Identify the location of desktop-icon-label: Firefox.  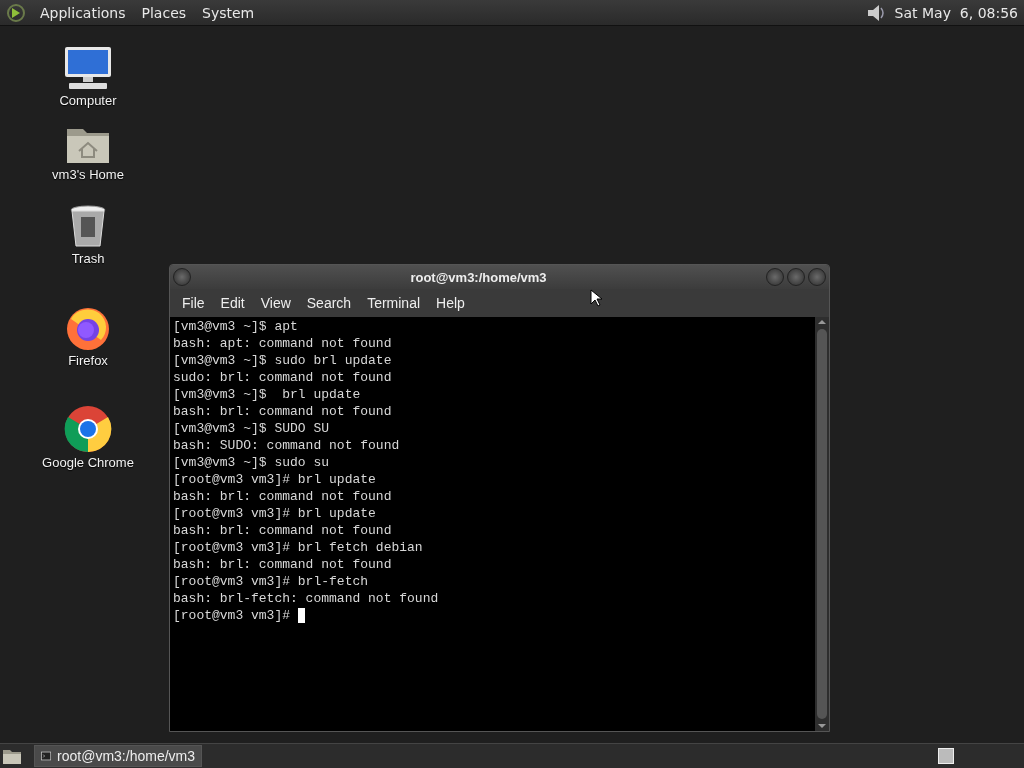
(88, 360).